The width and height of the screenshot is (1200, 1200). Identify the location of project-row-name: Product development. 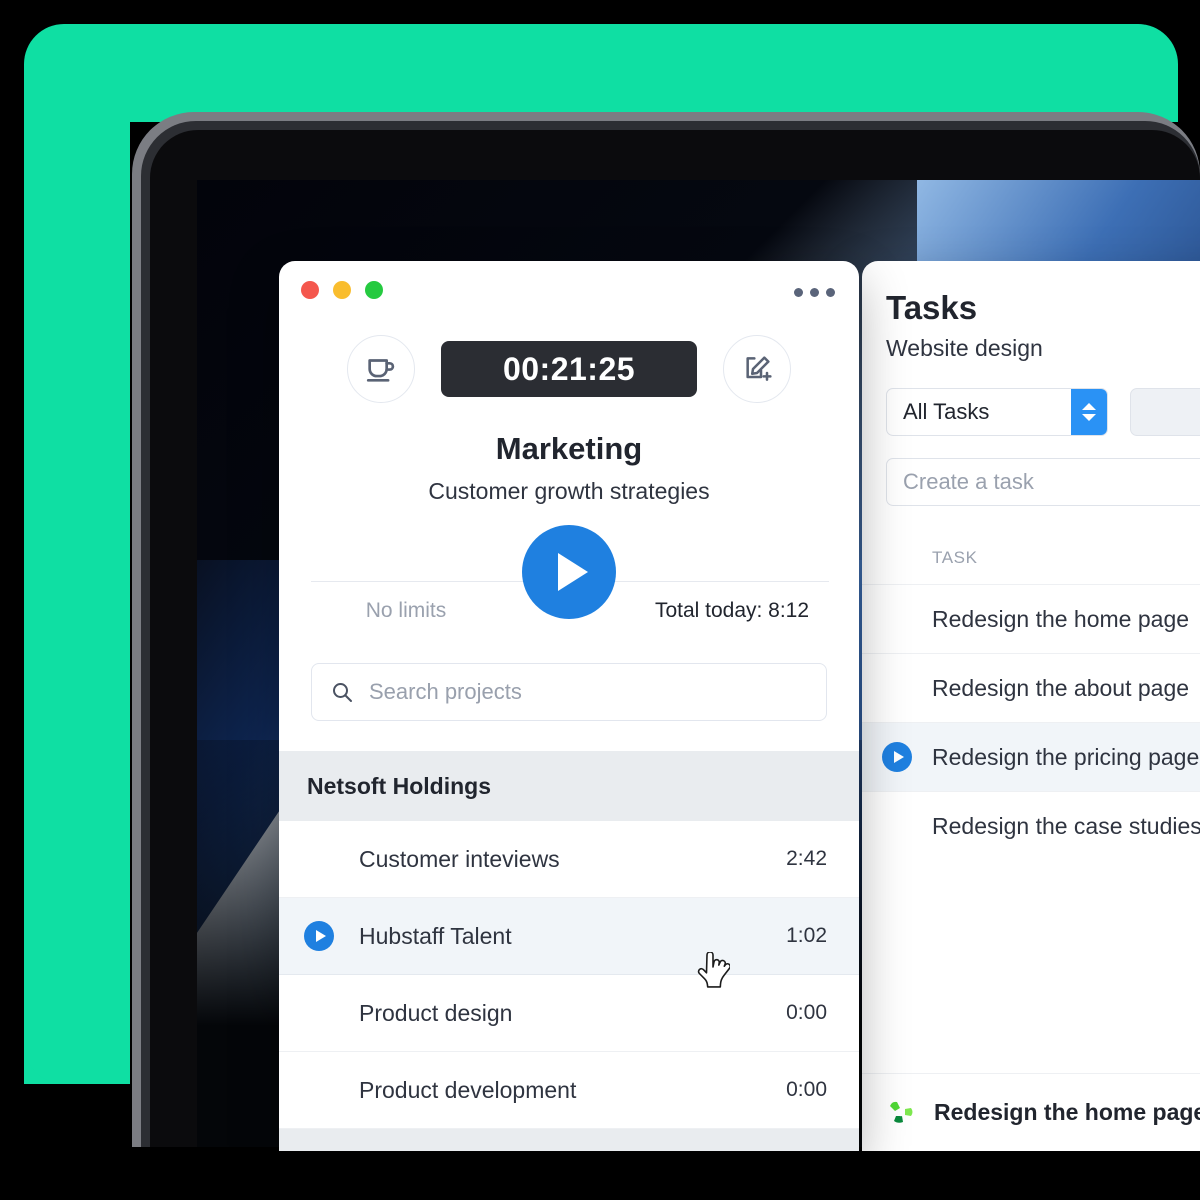
(468, 1089).